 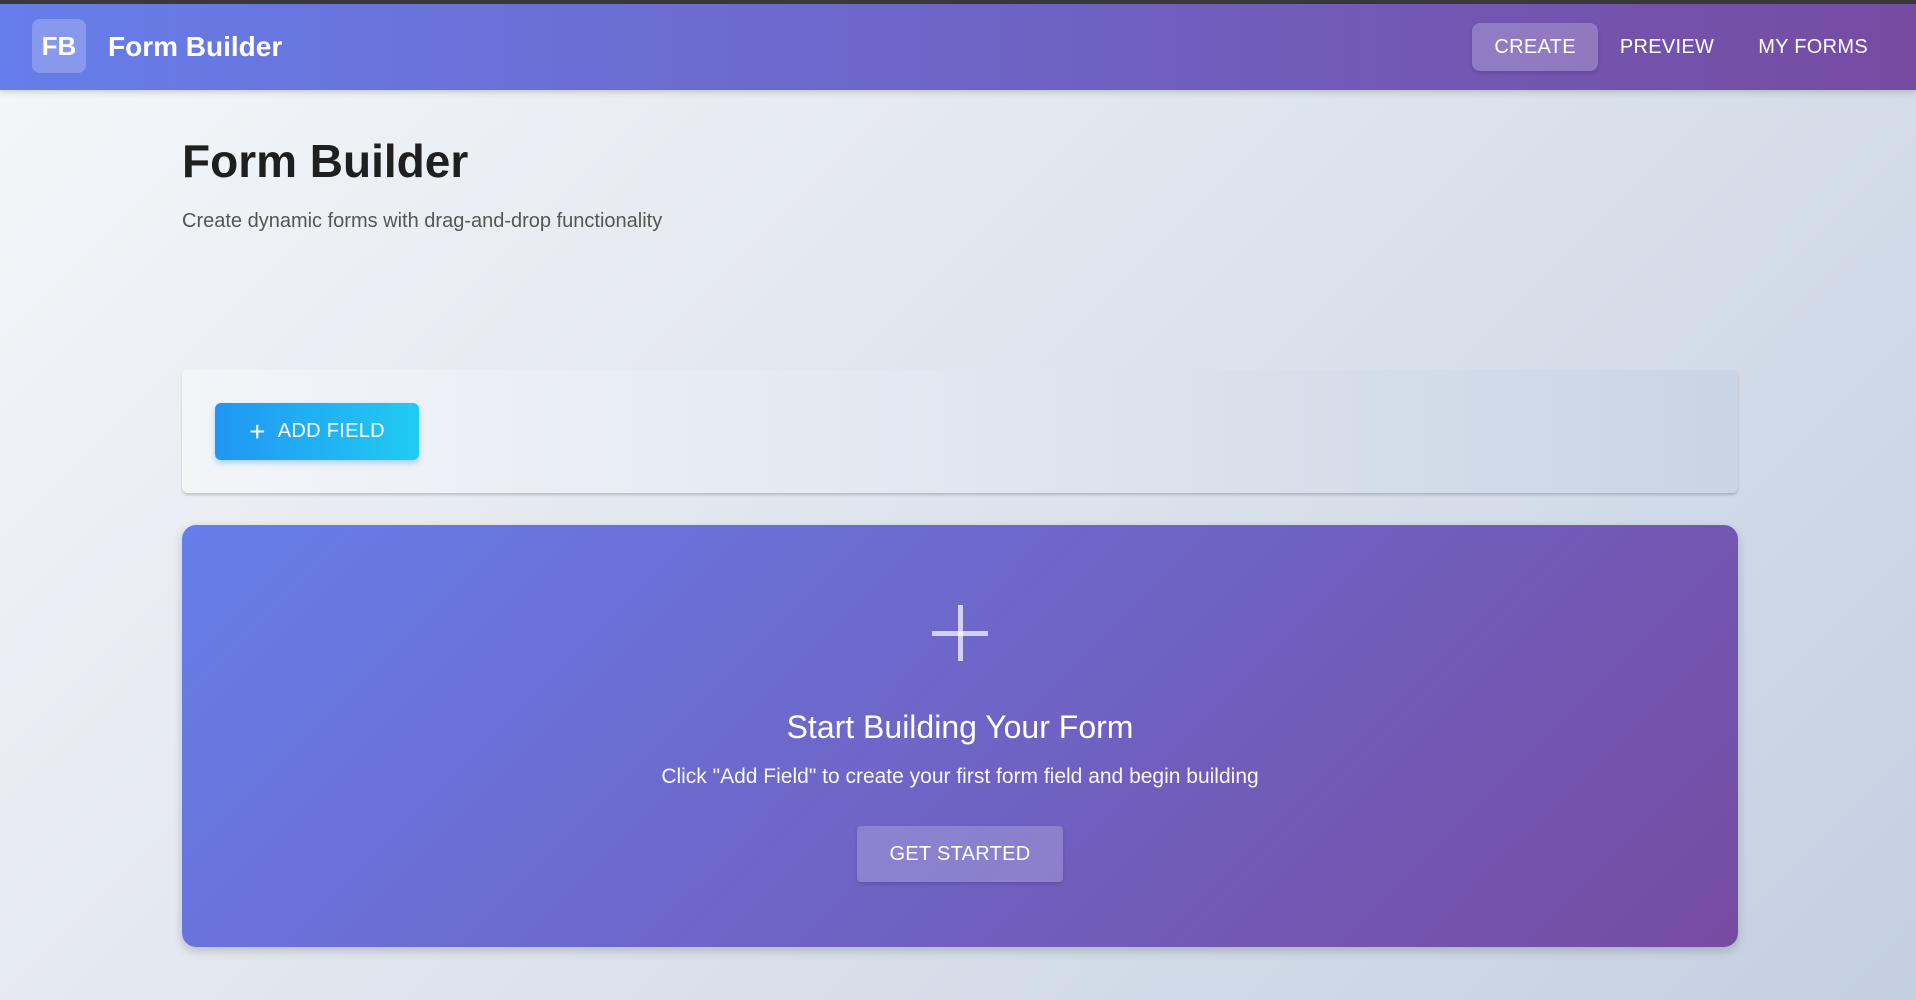 I want to click on page-title: Form Builder, so click(x=325, y=161).